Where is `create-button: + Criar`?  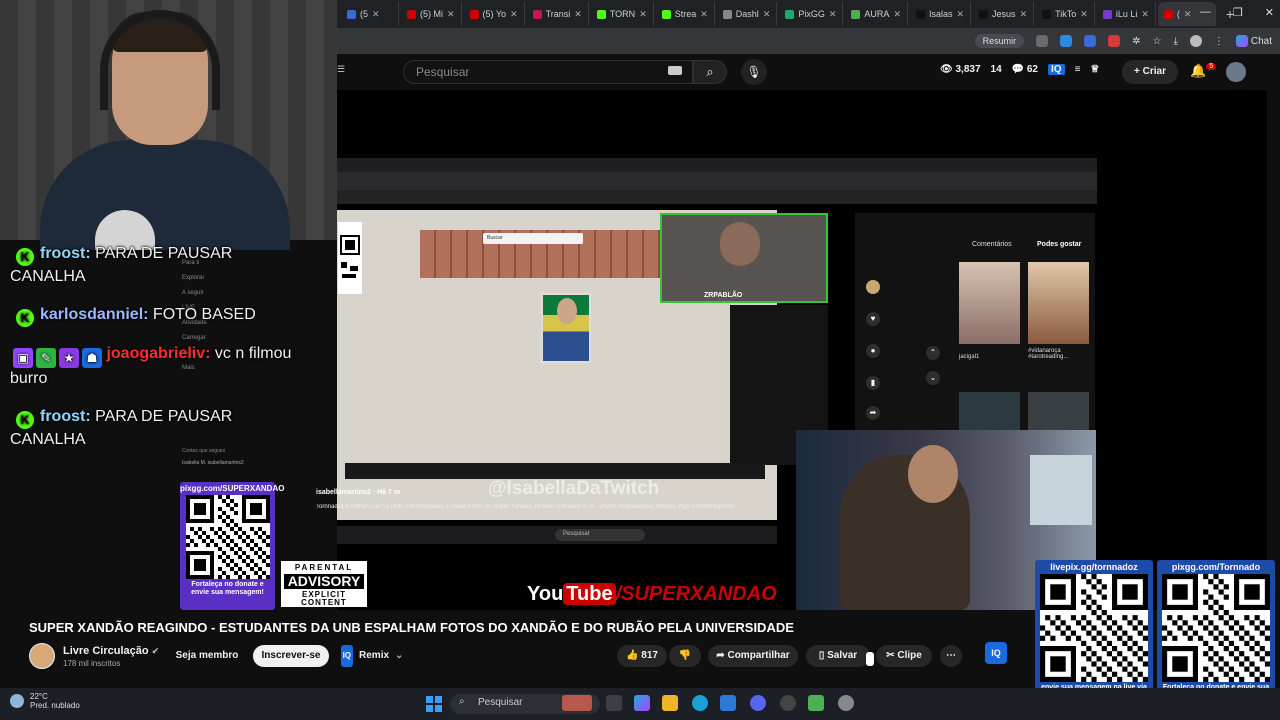 create-button: + Criar is located at coordinates (1150, 72).